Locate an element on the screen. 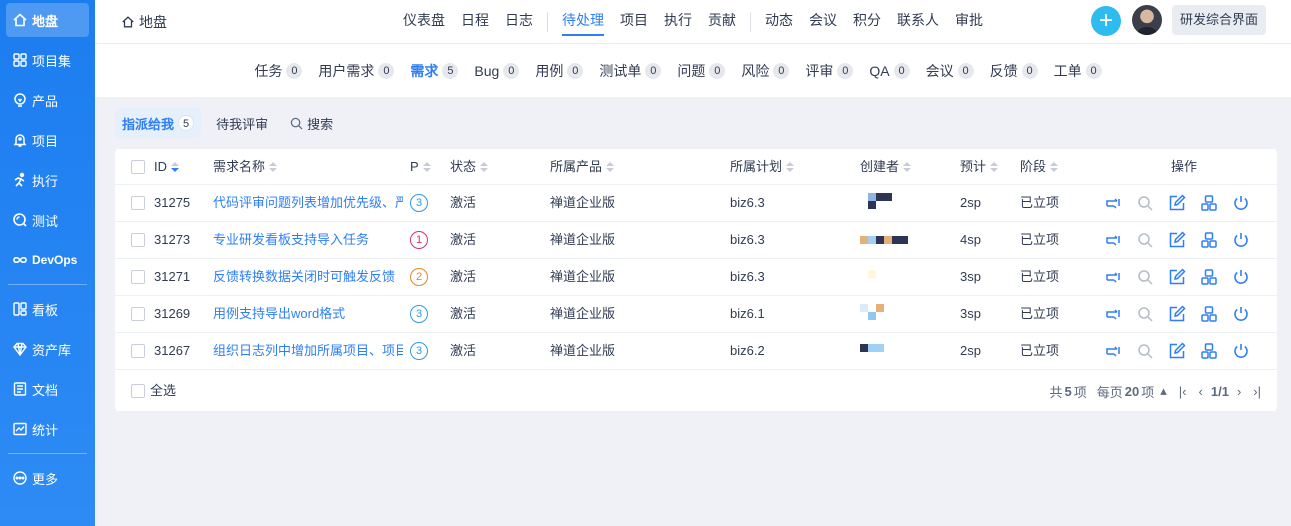 This screenshot has height=526, width=1291. subnav-item: 工单 0 is located at coordinates (1078, 71).